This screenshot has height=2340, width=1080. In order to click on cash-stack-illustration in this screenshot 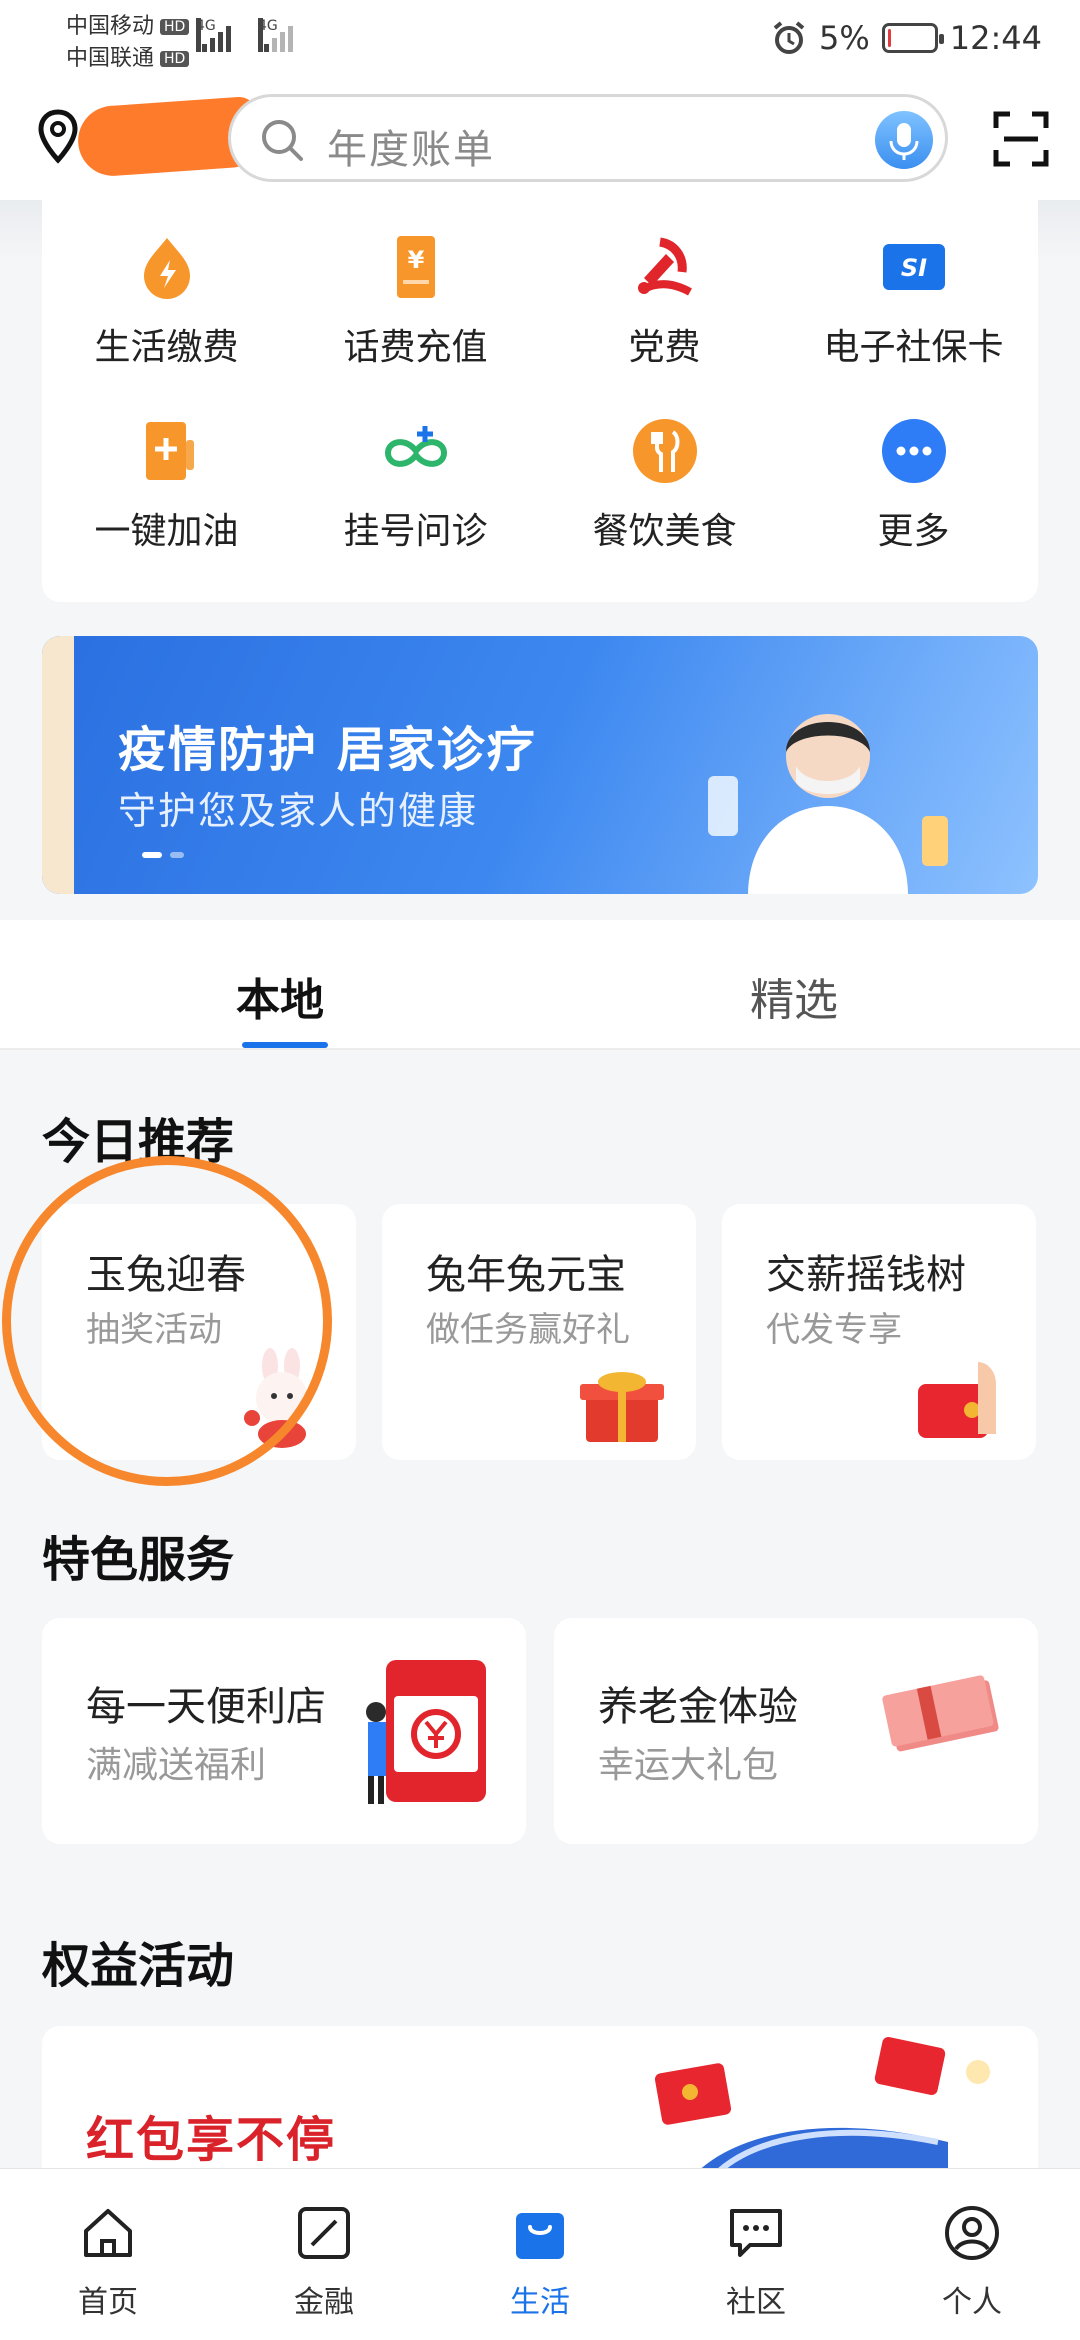, I will do `click(940, 1713)`.